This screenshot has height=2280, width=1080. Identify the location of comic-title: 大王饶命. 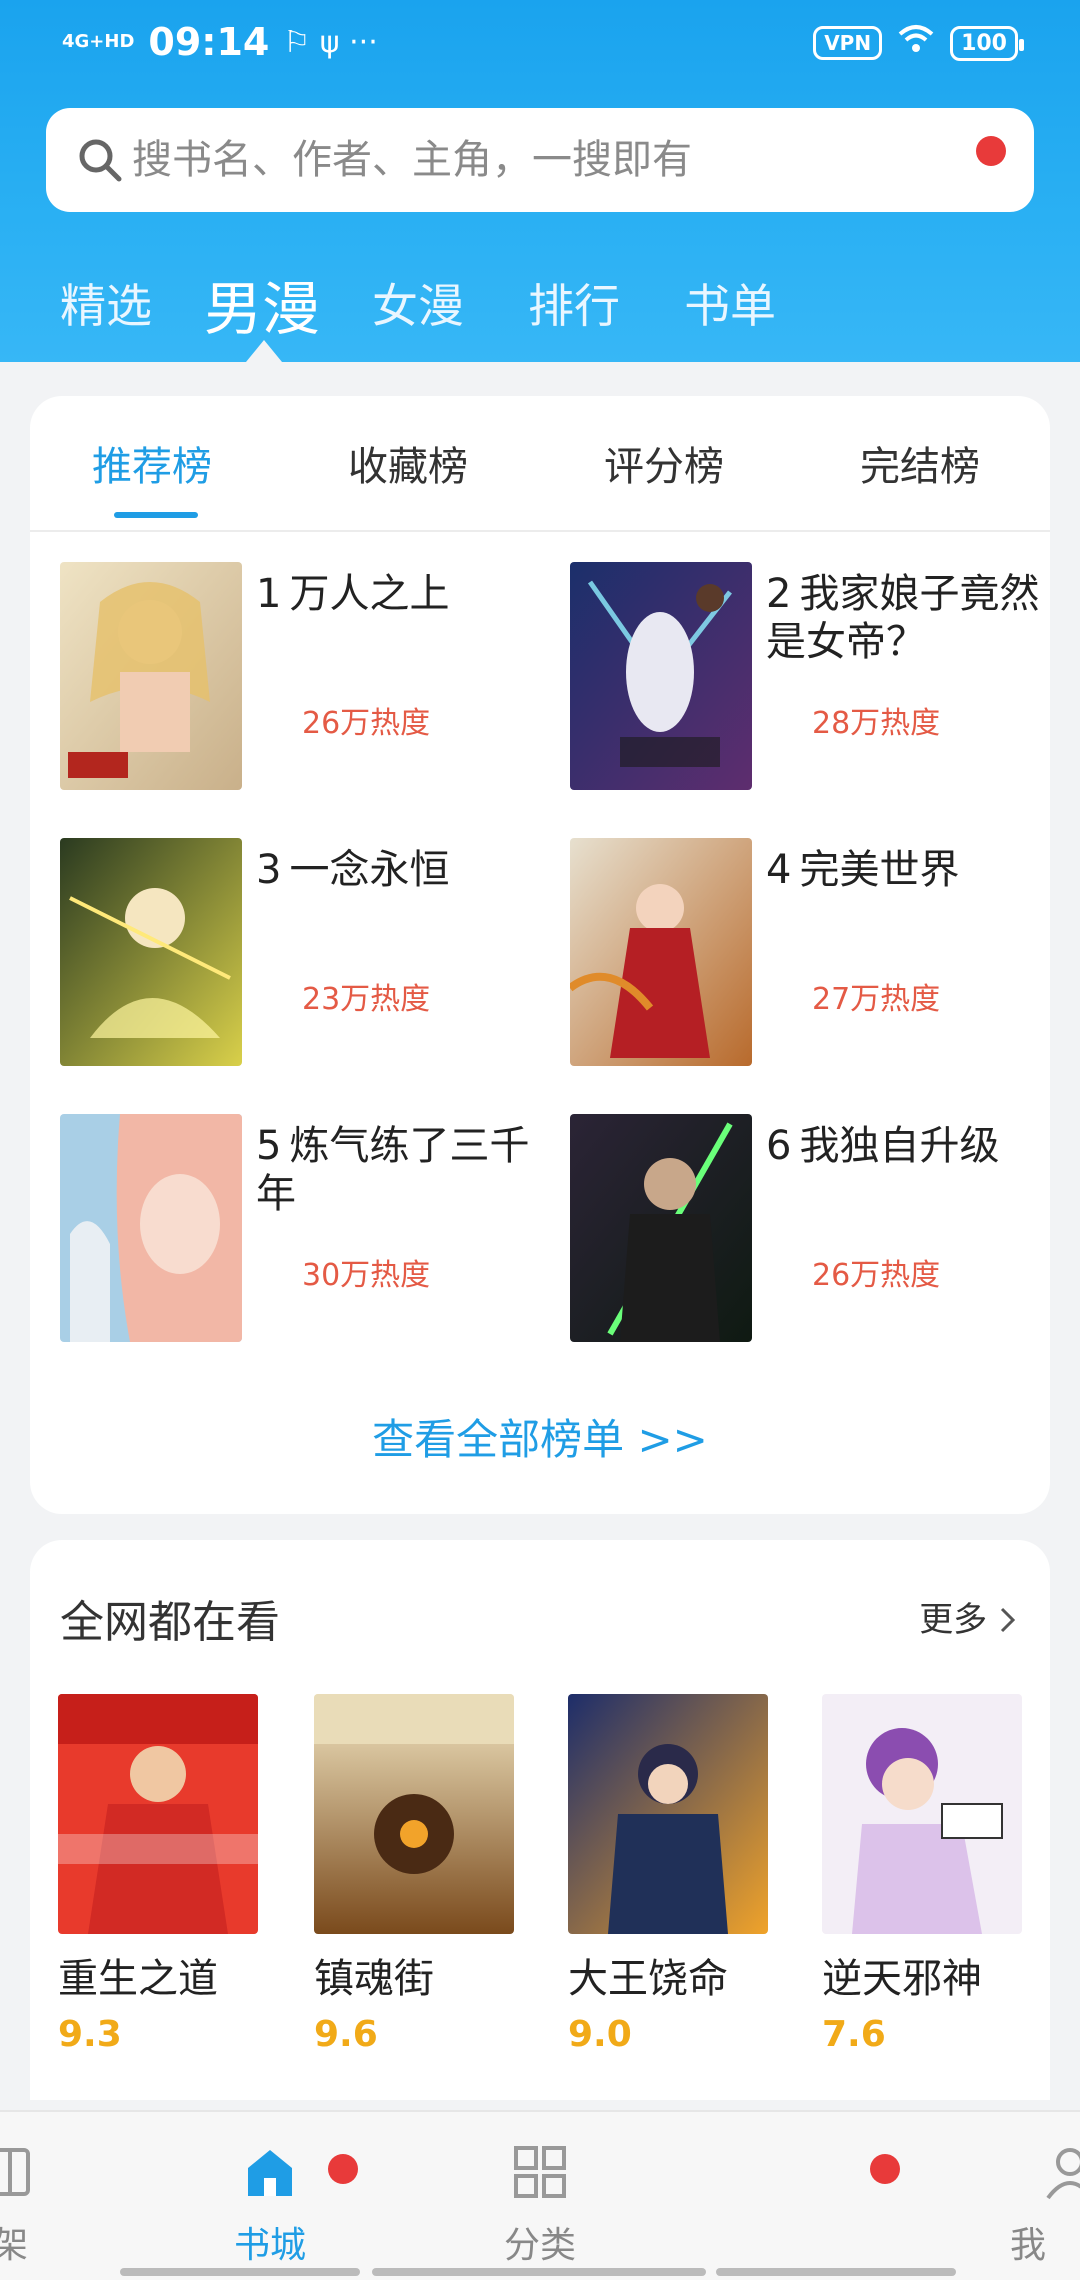
(648, 1979).